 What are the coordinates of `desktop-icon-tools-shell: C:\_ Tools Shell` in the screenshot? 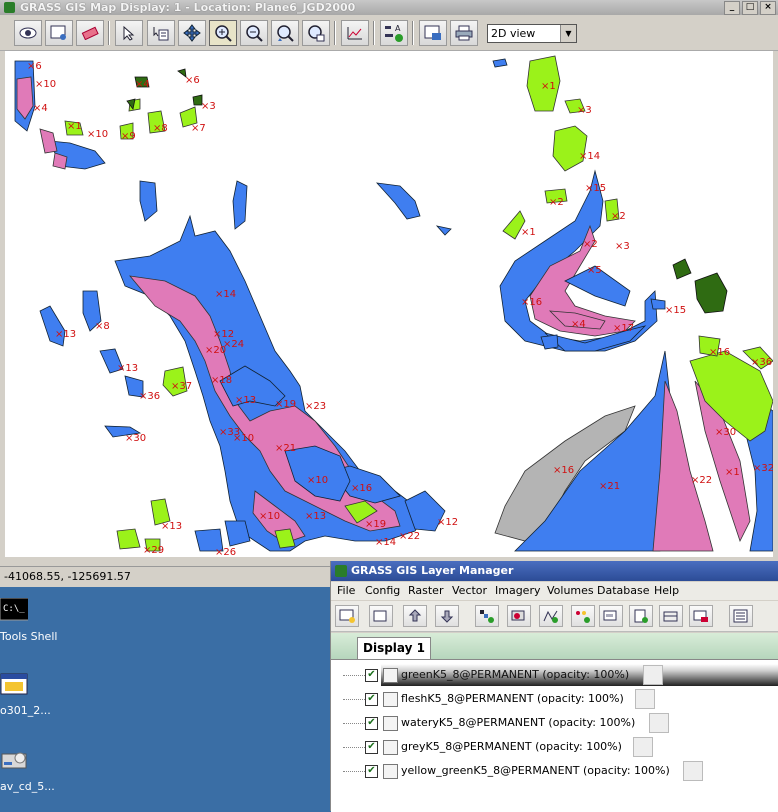 It's located at (30, 620).